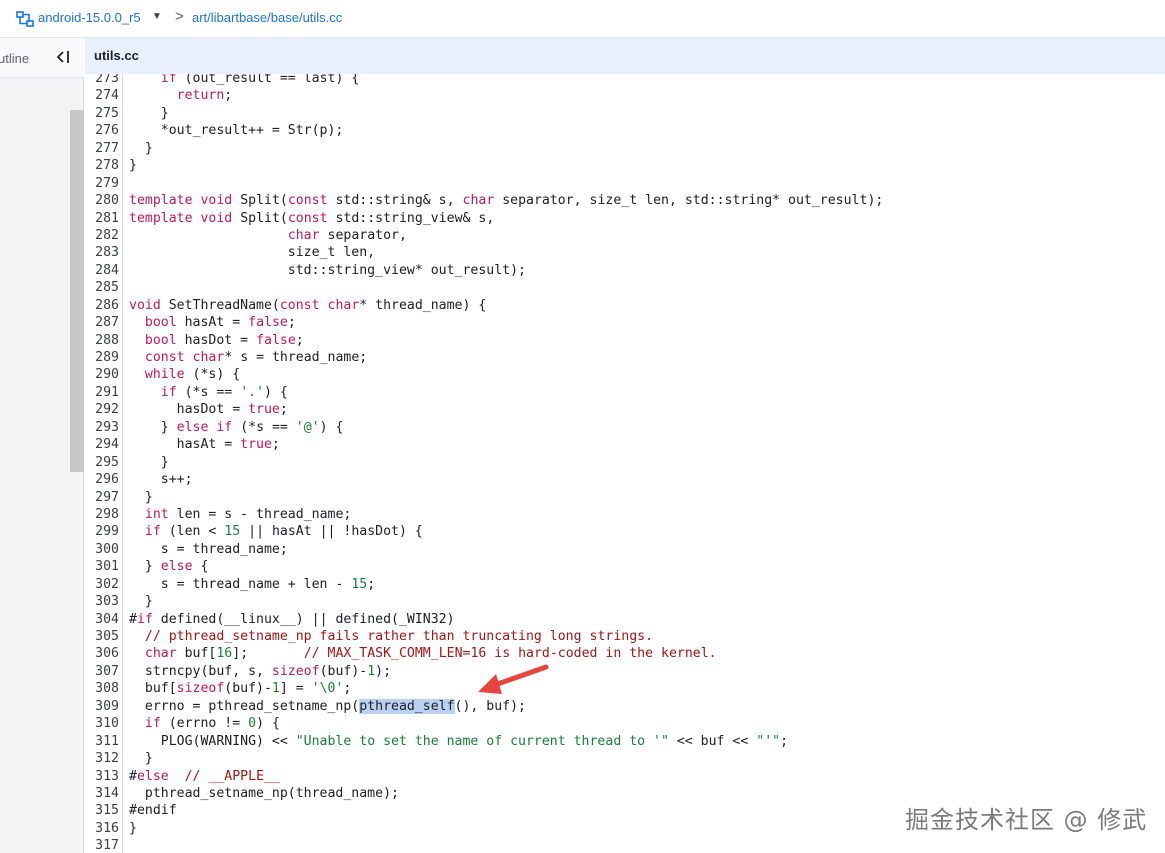 This screenshot has height=853, width=1165. Describe the element at coordinates (102, 810) in the screenshot. I see `line-number: 315` at that location.